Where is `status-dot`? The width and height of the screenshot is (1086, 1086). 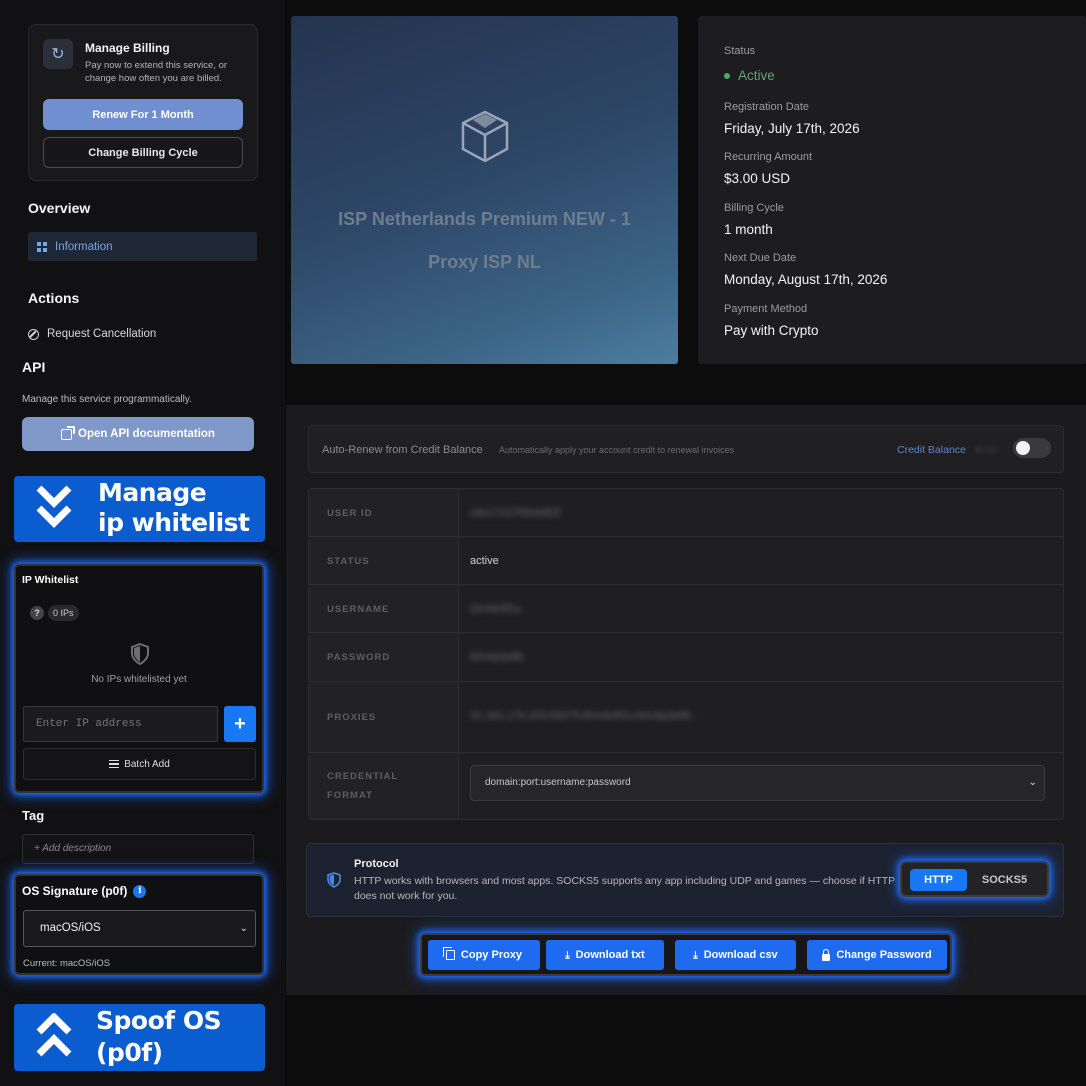 status-dot is located at coordinates (727, 75).